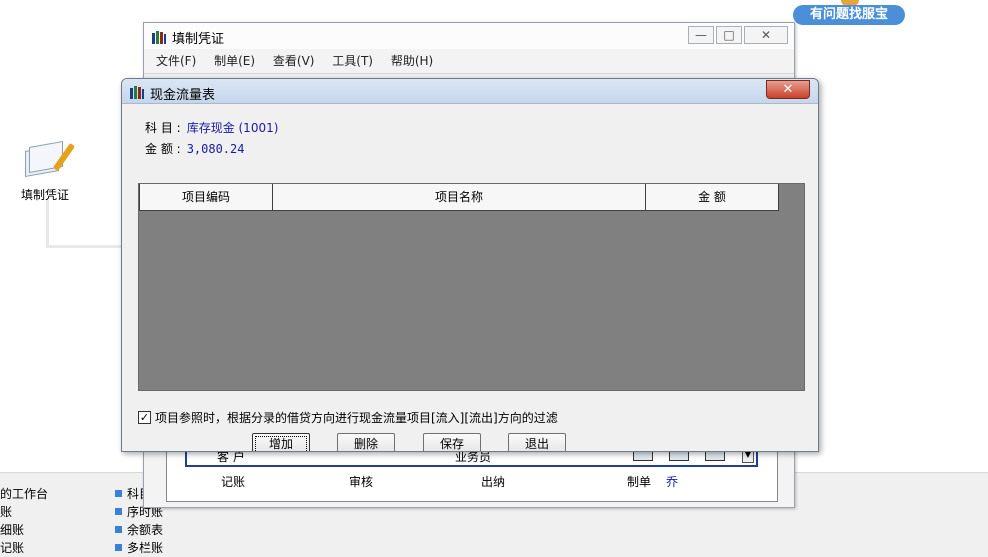 The height and width of the screenshot is (557, 988). Describe the element at coordinates (163, 149) in the screenshot. I see `amount-label: 金 额 :` at that location.